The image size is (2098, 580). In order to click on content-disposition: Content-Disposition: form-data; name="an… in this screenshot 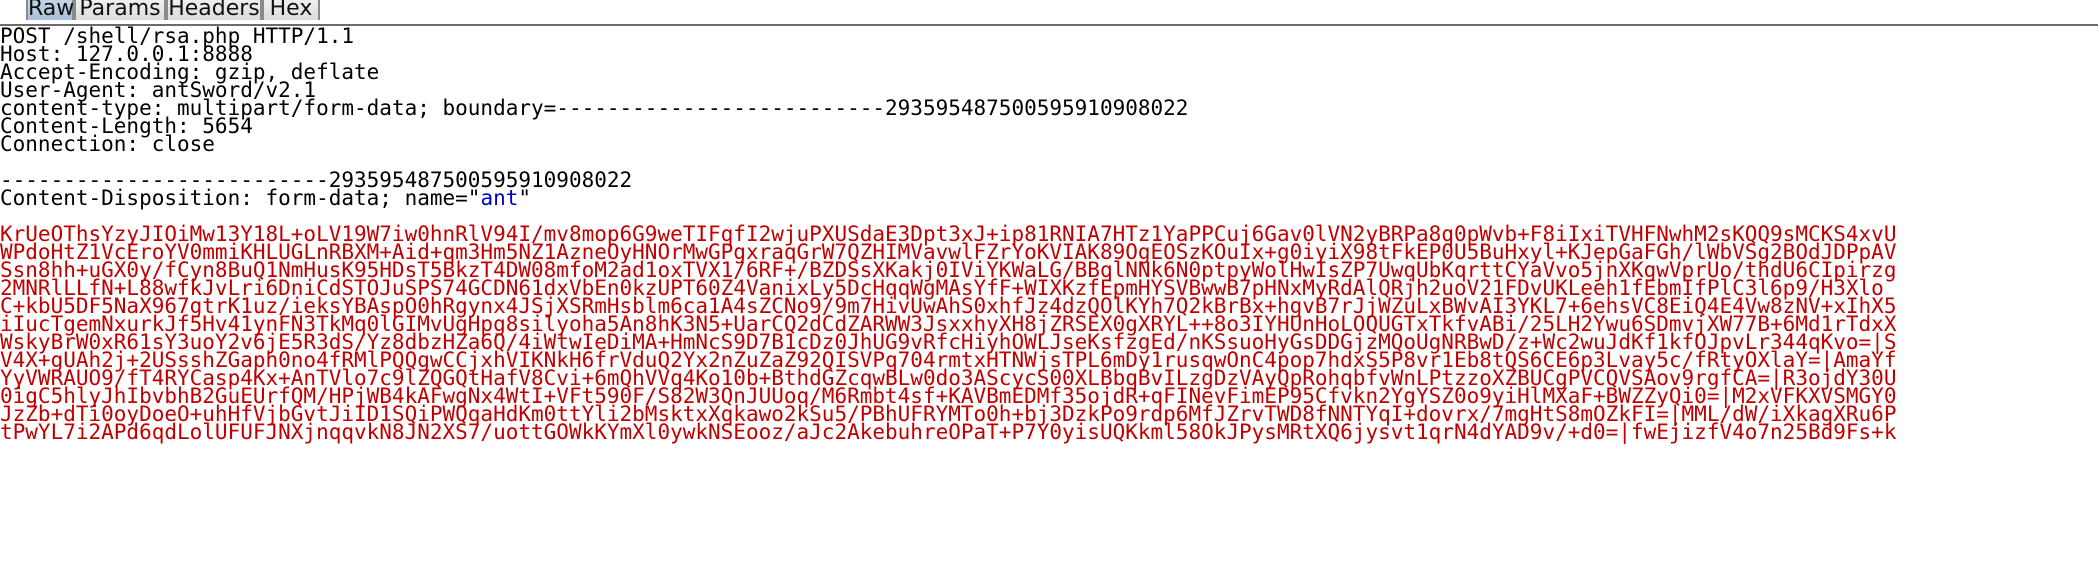, I will do `click(265, 198)`.